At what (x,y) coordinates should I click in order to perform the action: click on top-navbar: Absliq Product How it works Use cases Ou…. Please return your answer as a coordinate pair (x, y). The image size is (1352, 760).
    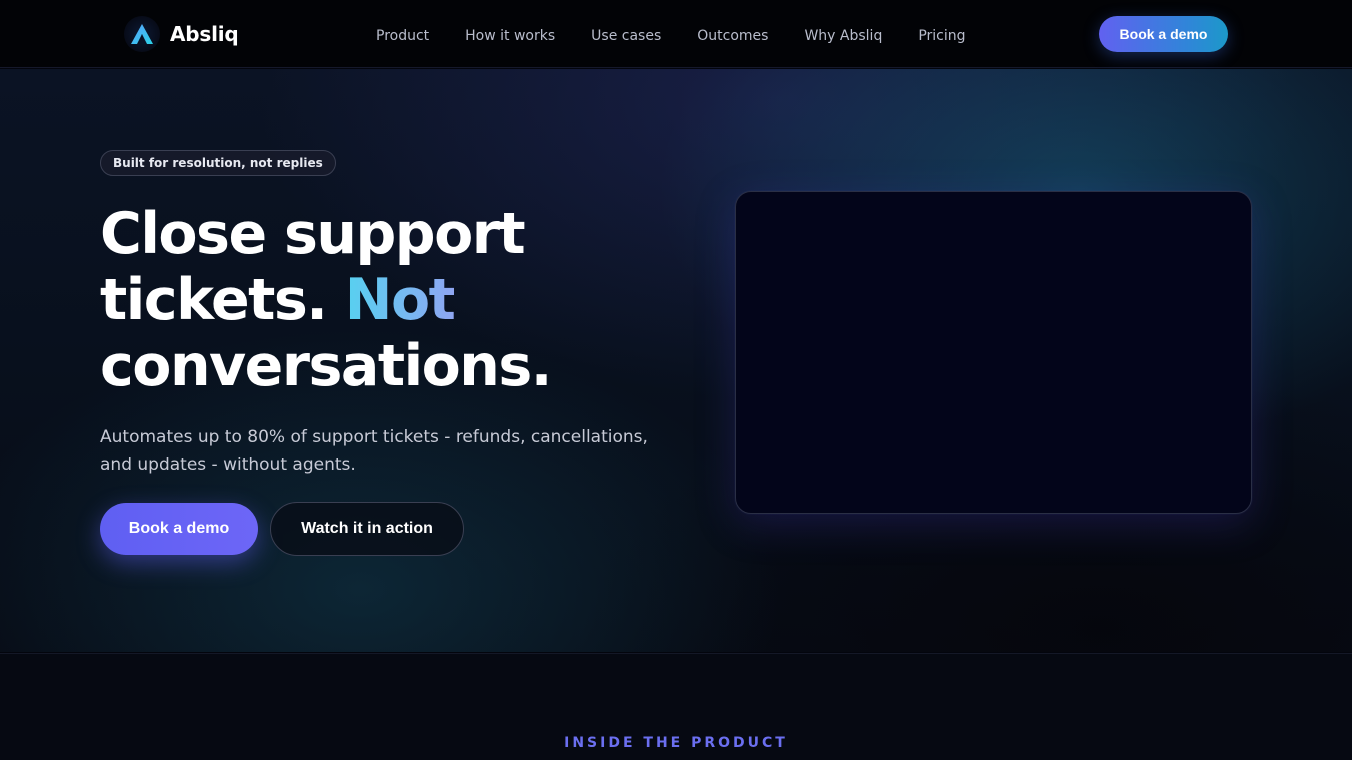
    Looking at the image, I should click on (676, 34).